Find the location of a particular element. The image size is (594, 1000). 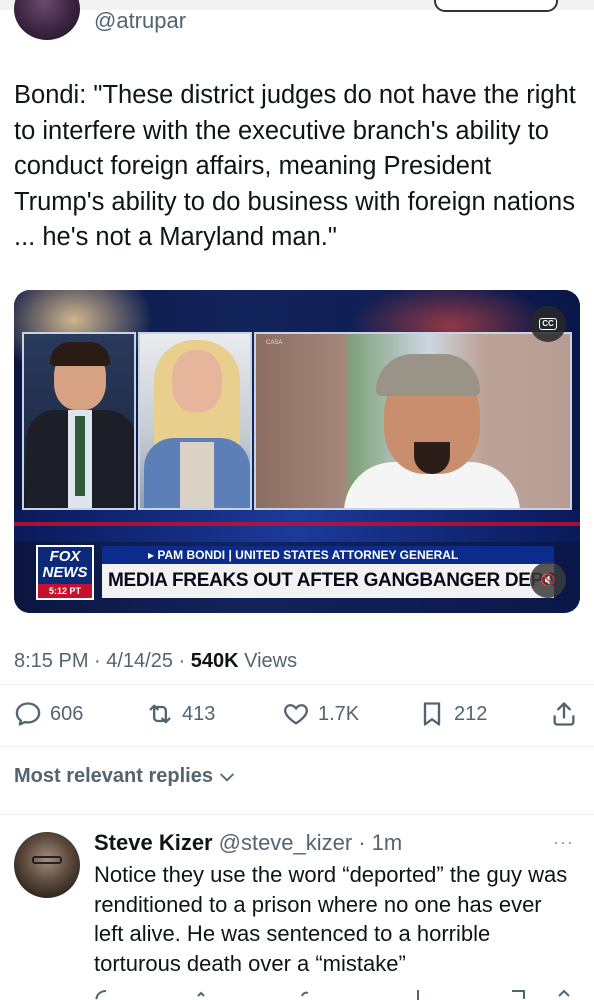

cc-icon: CC is located at coordinates (548, 324).